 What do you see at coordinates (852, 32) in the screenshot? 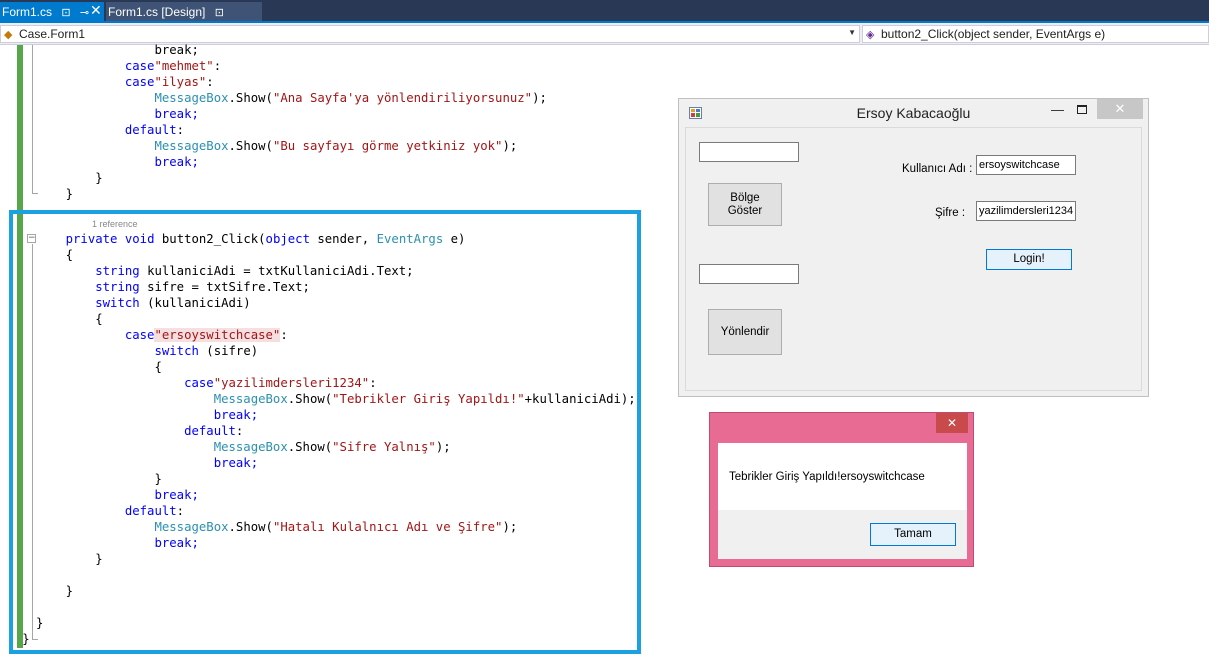
I see `chevron-down-icon: ▼` at bounding box center [852, 32].